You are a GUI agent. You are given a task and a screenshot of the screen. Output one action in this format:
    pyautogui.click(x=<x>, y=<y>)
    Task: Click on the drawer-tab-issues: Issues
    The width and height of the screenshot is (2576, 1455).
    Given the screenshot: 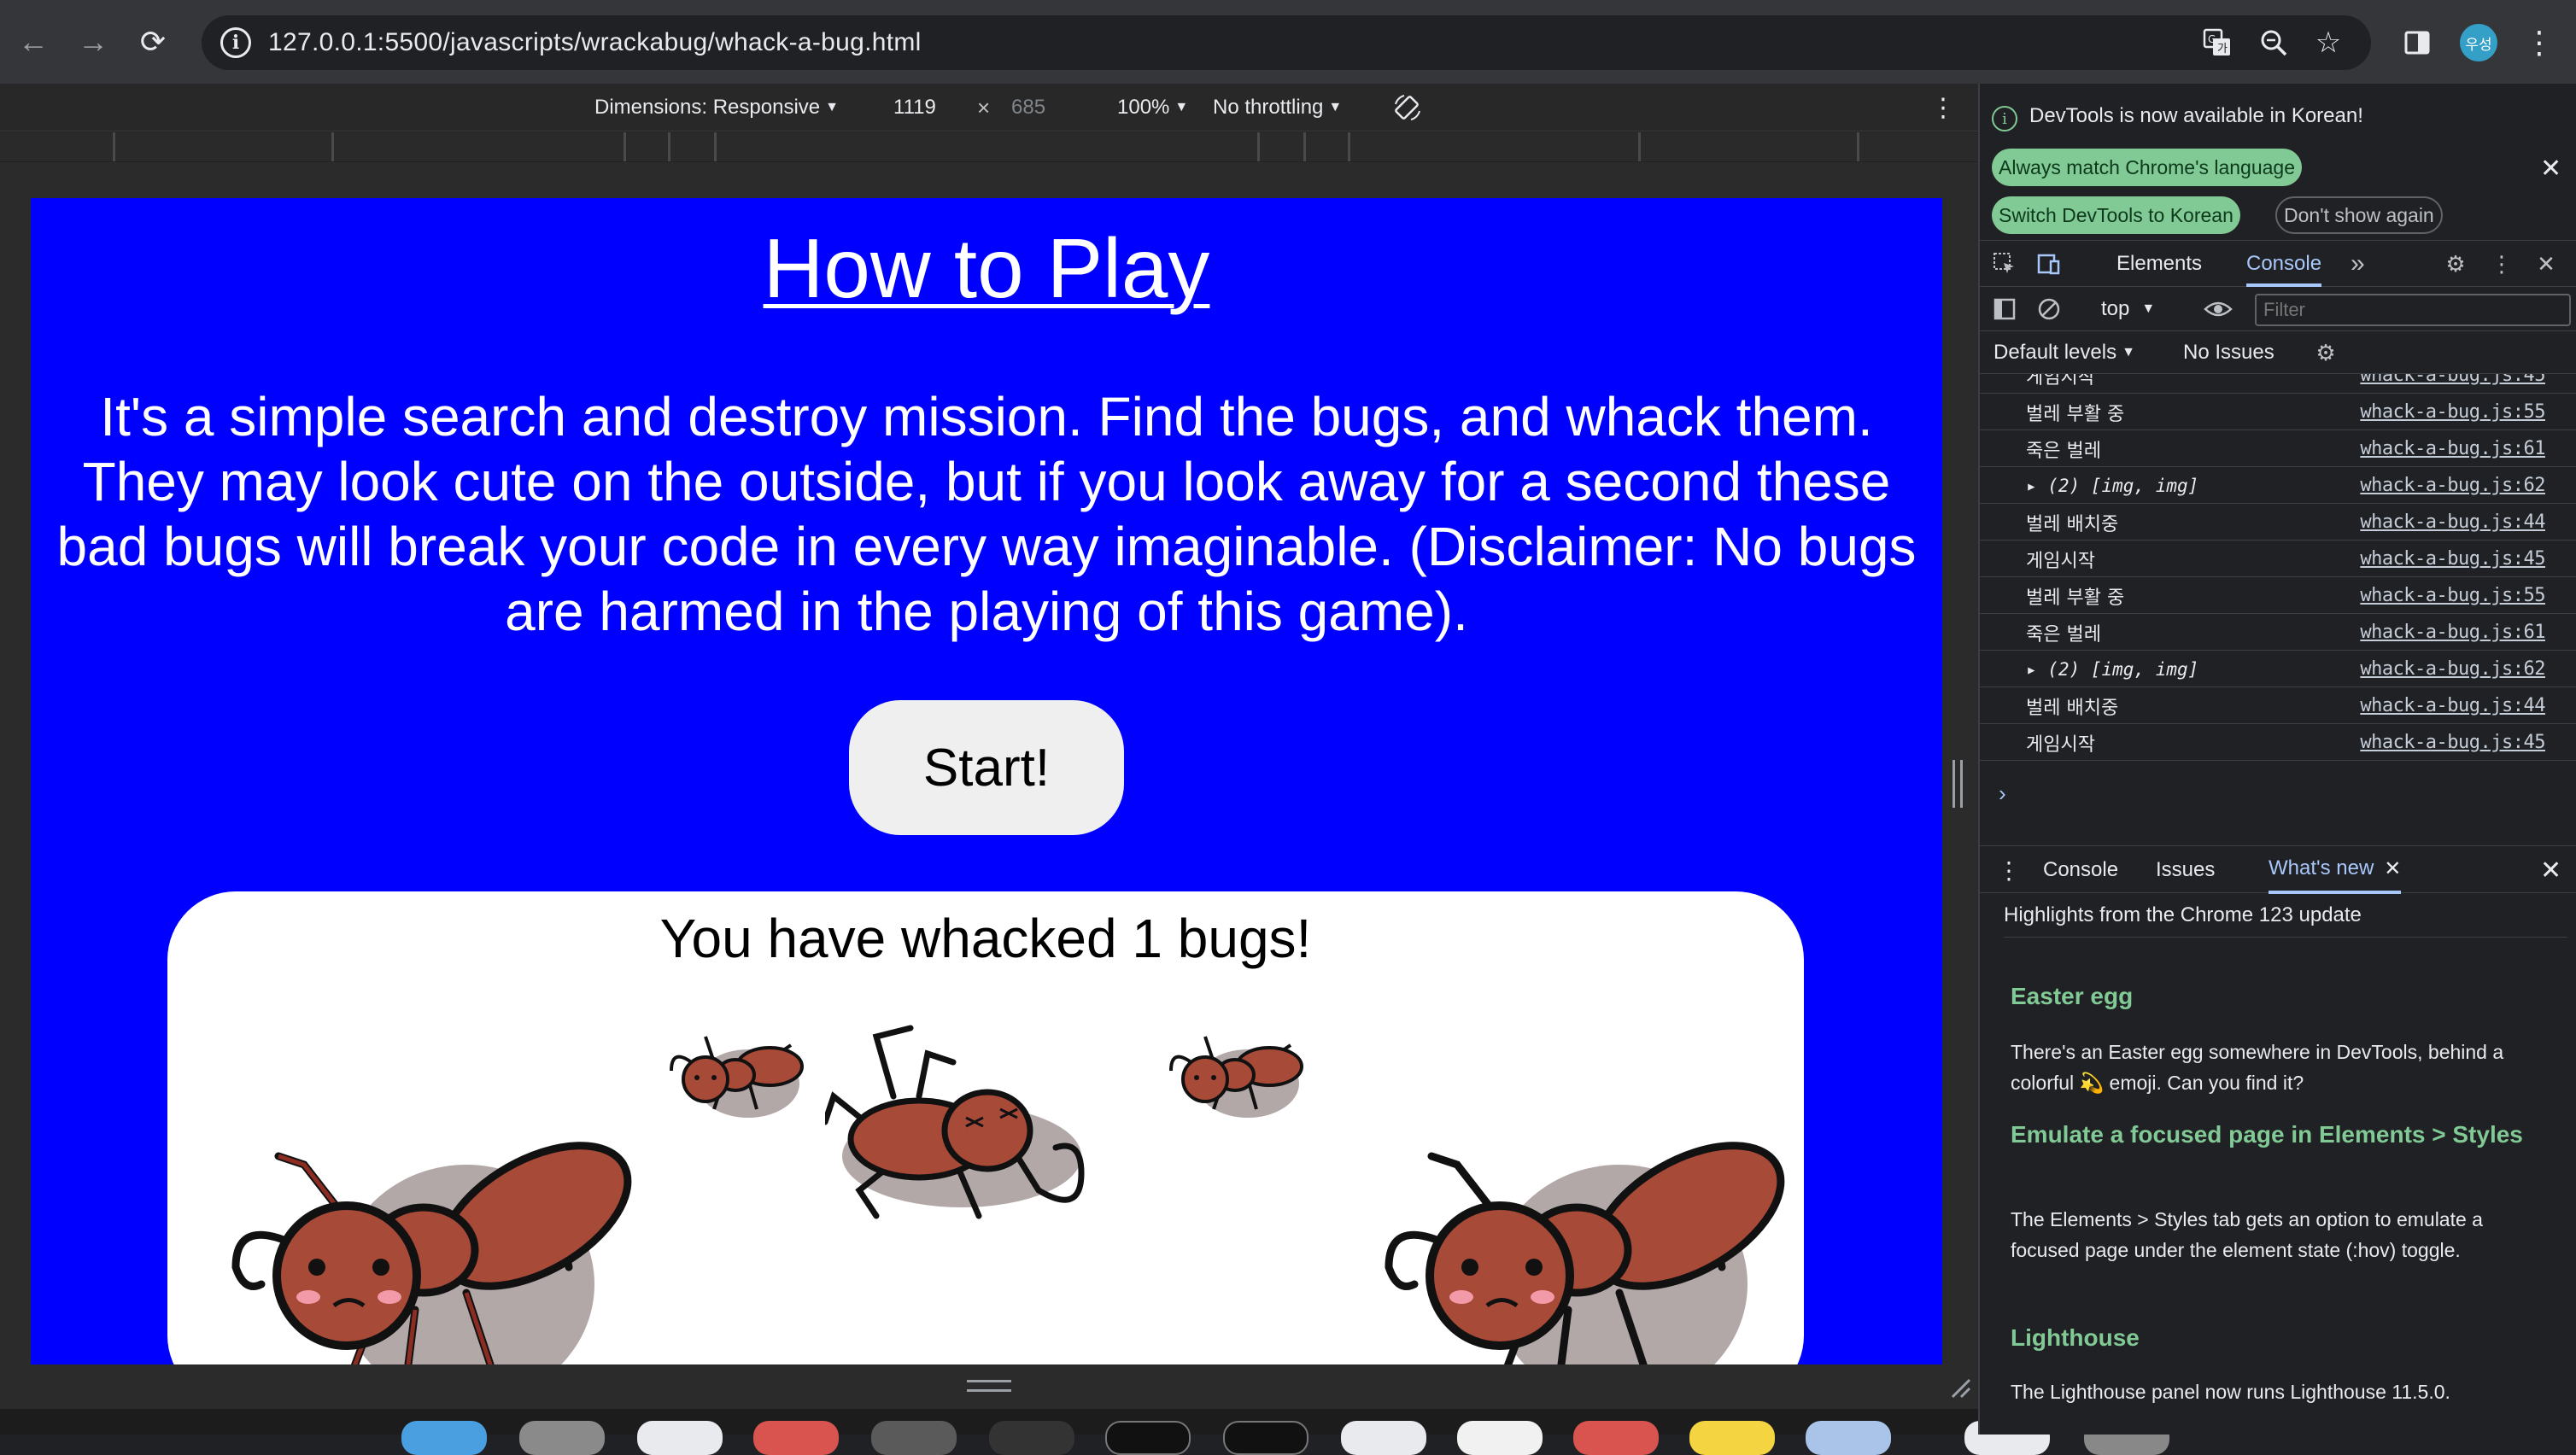 What is the action you would take?
    pyautogui.click(x=2185, y=870)
    